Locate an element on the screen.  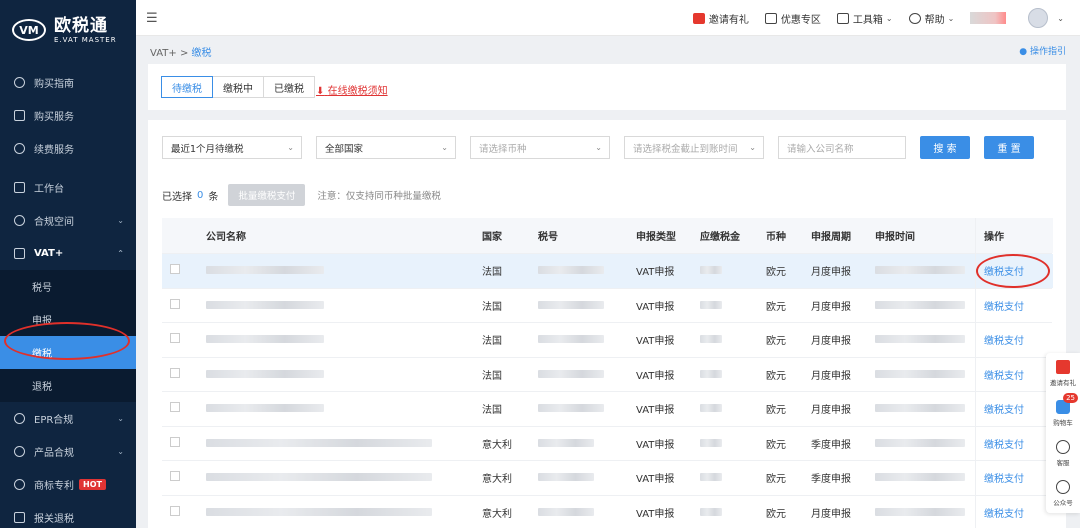
search-button: 搜 索 is located at coordinates (945, 147).